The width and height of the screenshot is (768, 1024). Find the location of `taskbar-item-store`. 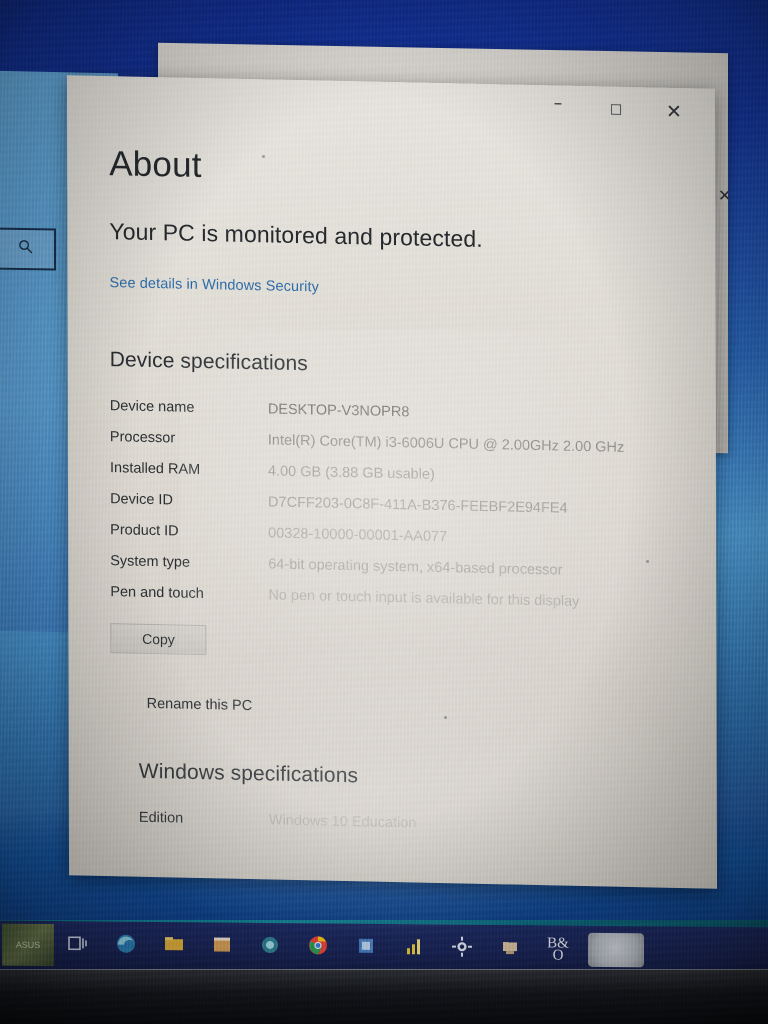

taskbar-item-store is located at coordinates (222, 946).